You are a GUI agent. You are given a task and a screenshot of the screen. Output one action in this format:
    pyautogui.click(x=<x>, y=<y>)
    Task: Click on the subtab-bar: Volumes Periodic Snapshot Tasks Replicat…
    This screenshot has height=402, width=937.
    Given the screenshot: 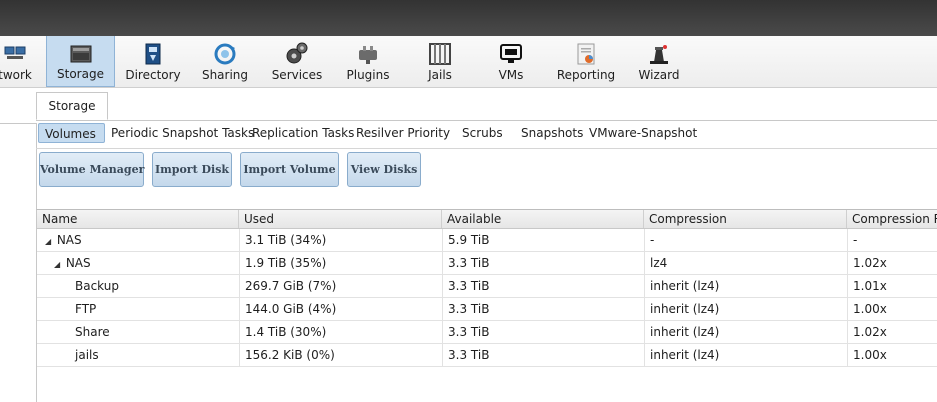 What is the action you would take?
    pyautogui.click(x=486, y=134)
    